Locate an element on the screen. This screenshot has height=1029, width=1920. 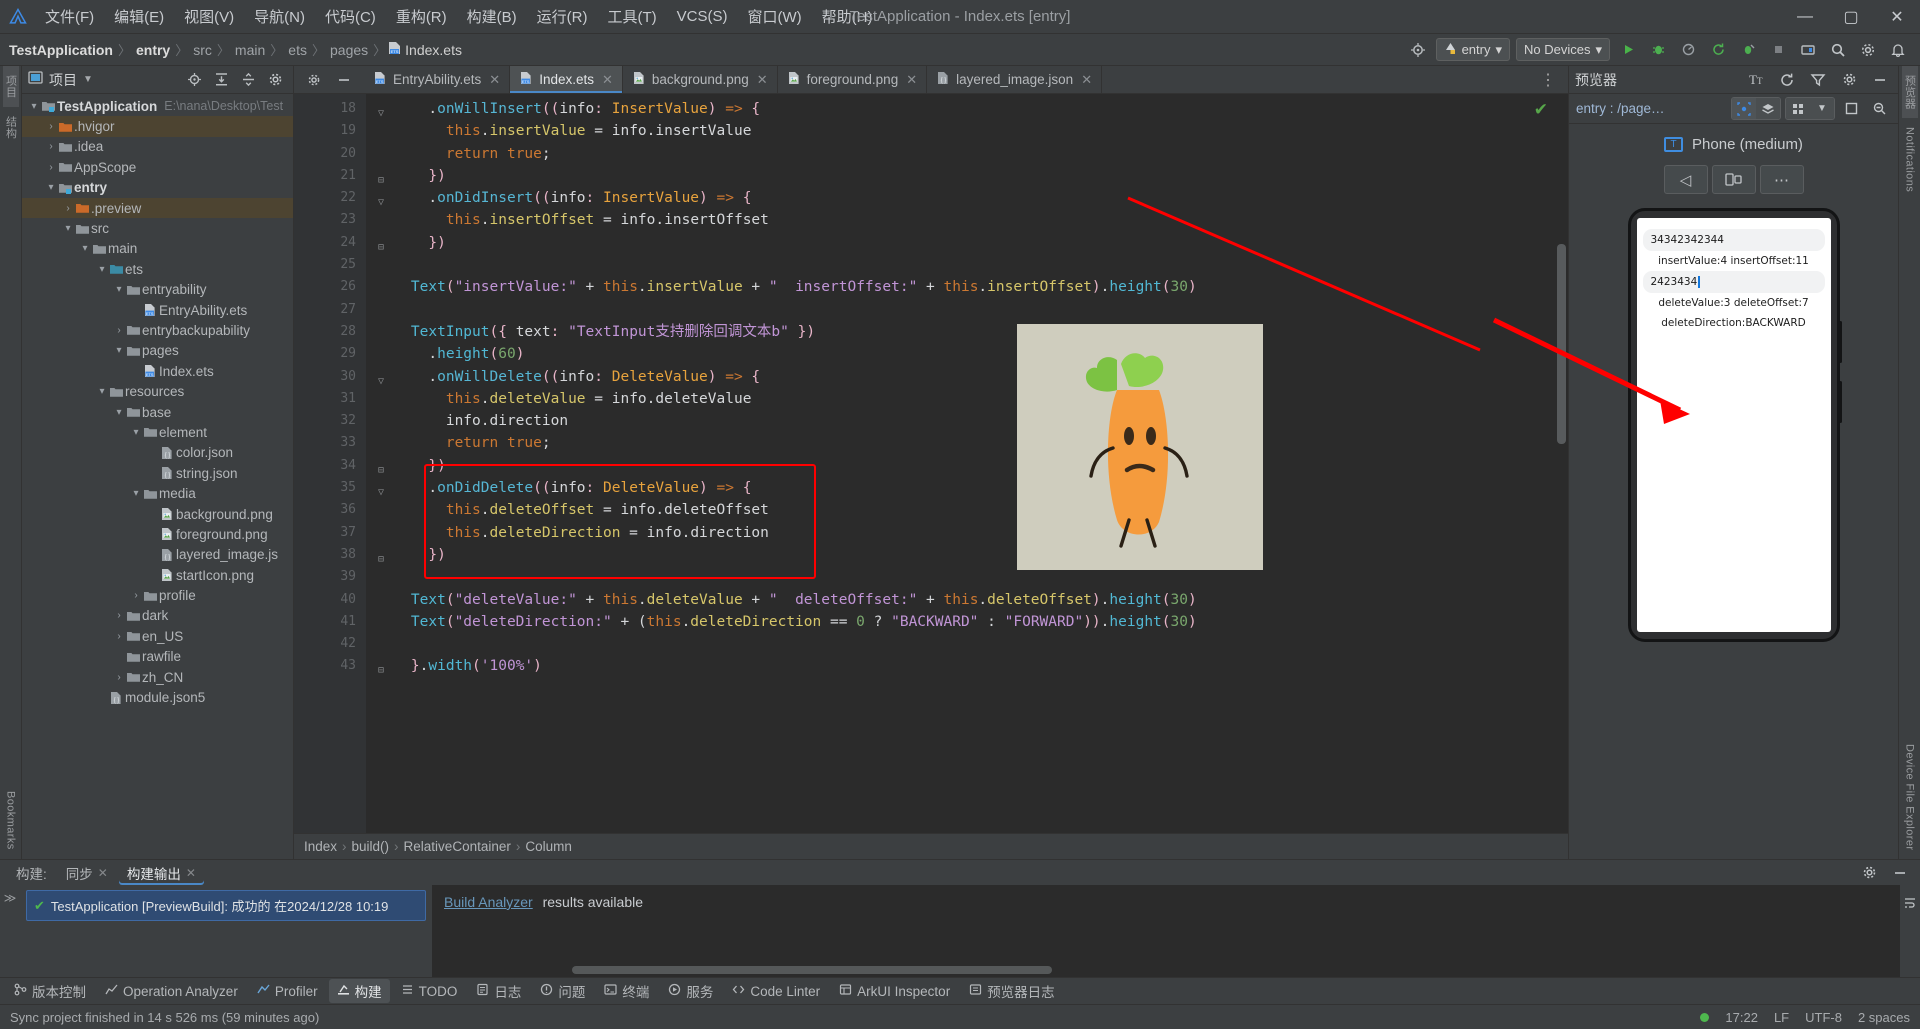
grid-icon is located at coordinates (1798, 108).